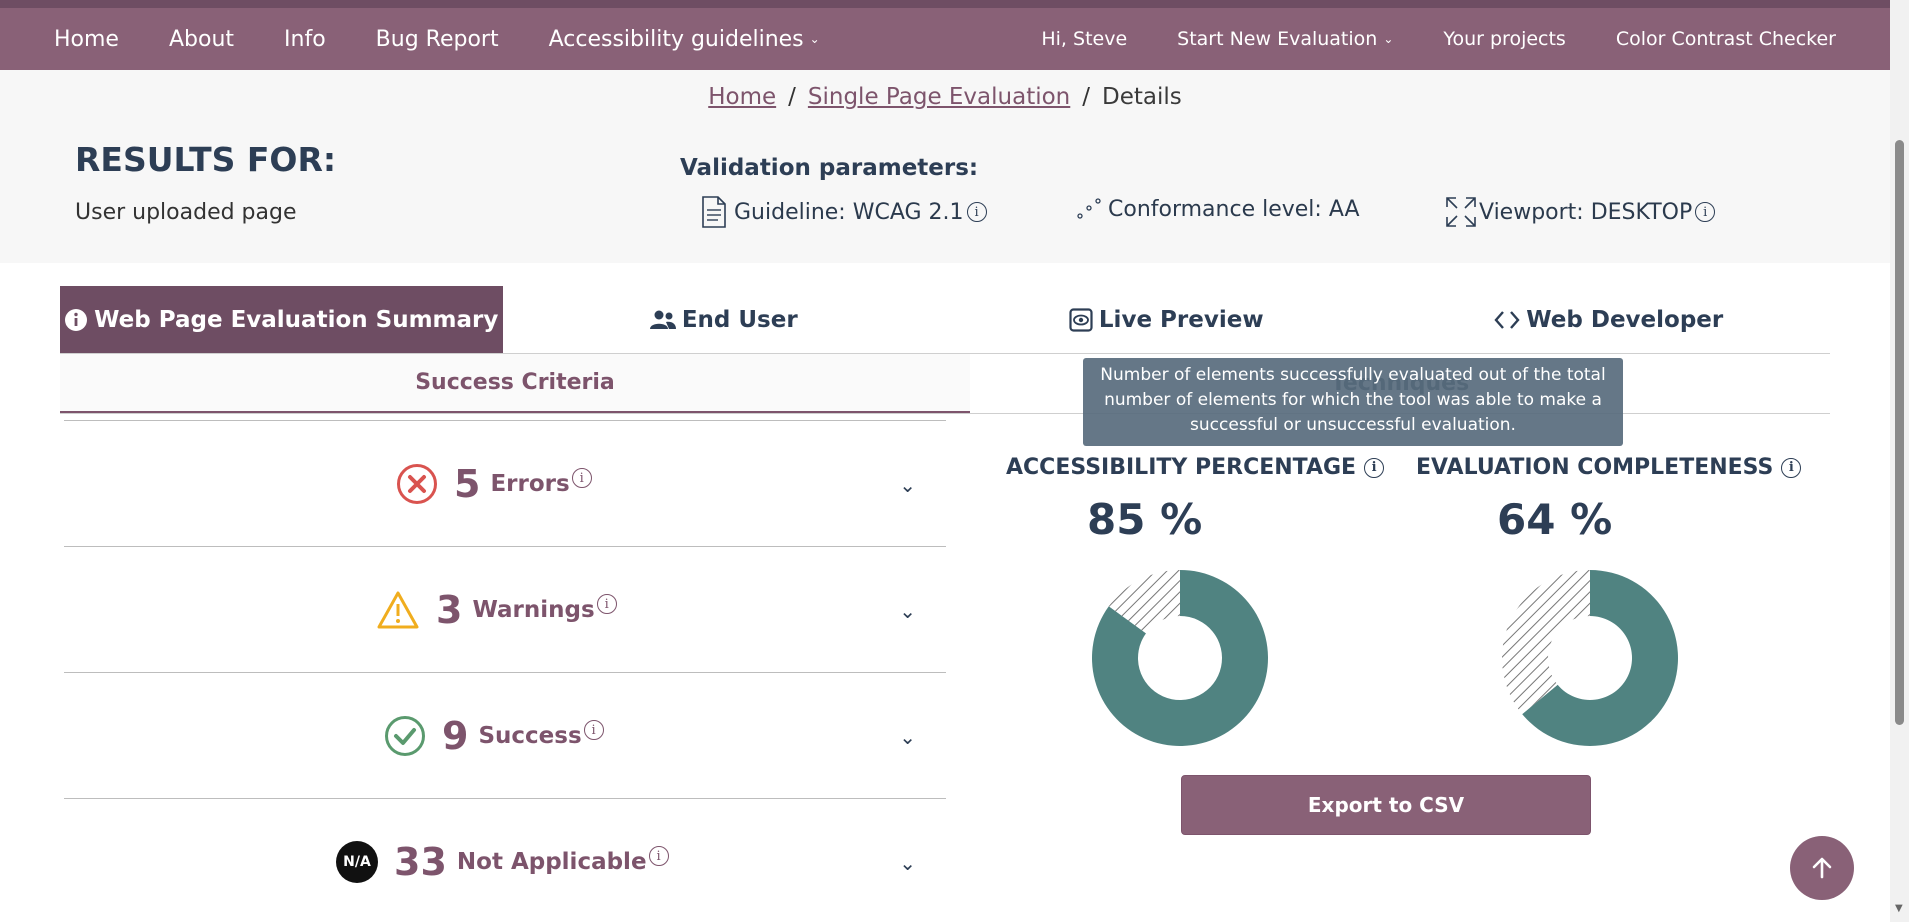  Describe the element at coordinates (449, 610) in the screenshot. I see `criteria-count: 3` at that location.